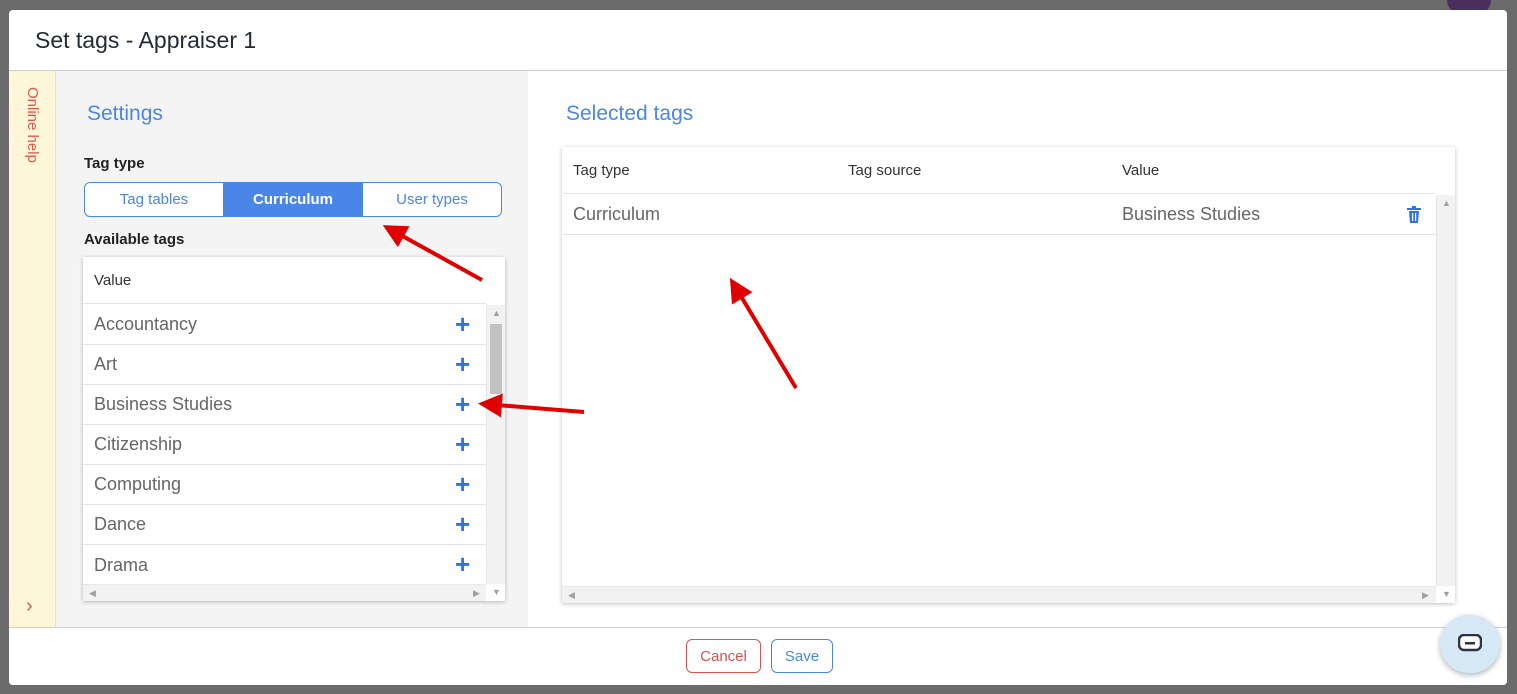 This screenshot has width=1517, height=694. I want to click on online-help-panel: Online help ›, so click(32, 349).